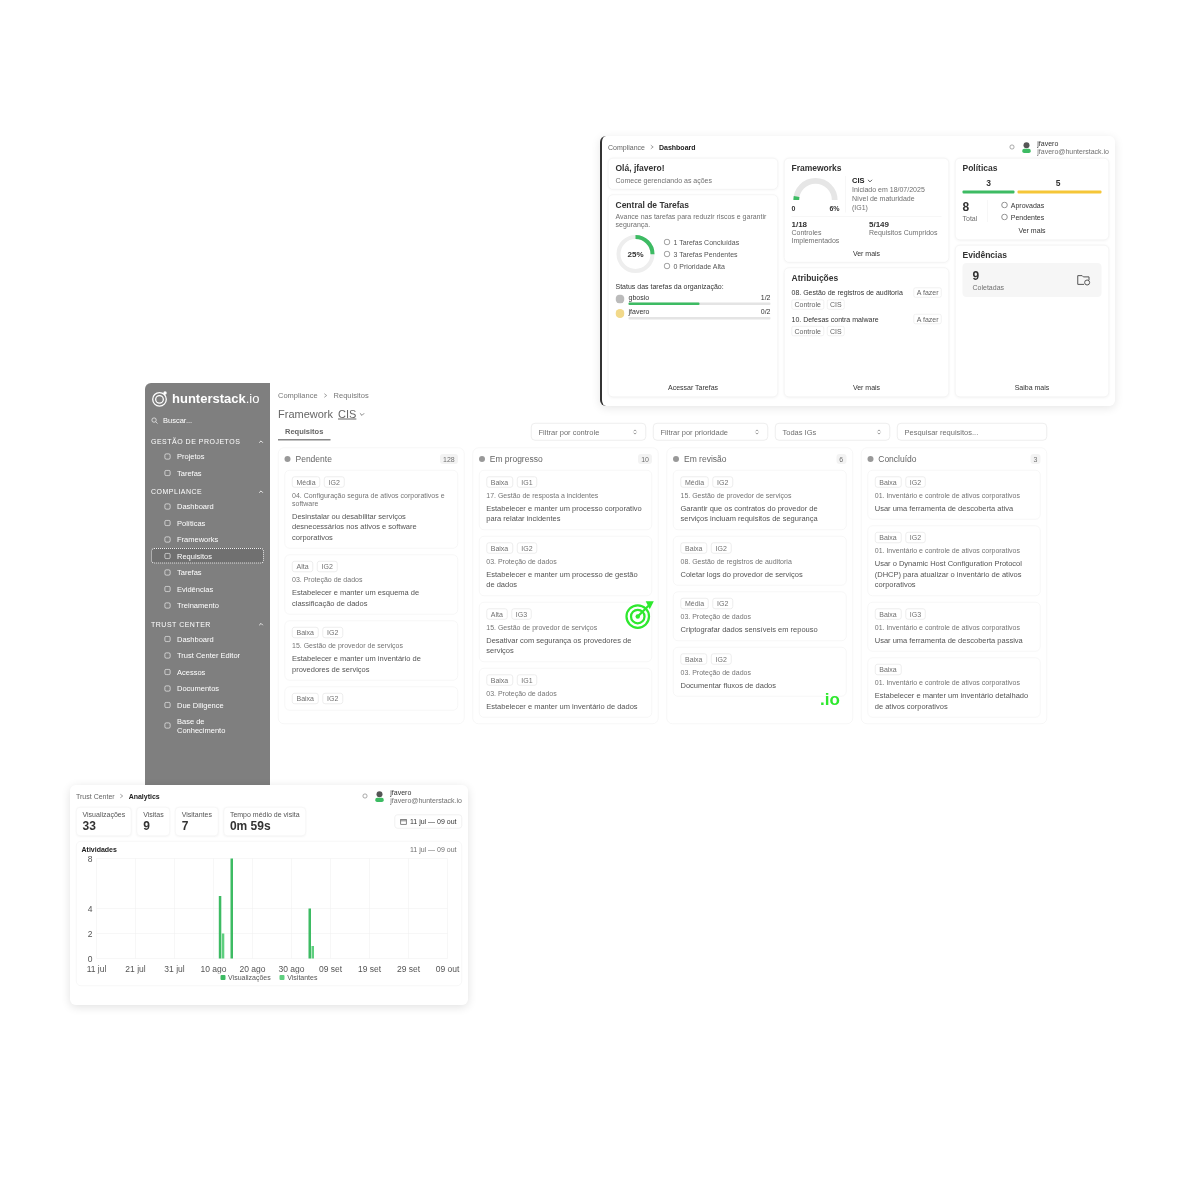 The height and width of the screenshot is (1200, 1200). What do you see at coordinates (640, 168) in the screenshot?
I see `greeting-title: Olá, jfavero!` at bounding box center [640, 168].